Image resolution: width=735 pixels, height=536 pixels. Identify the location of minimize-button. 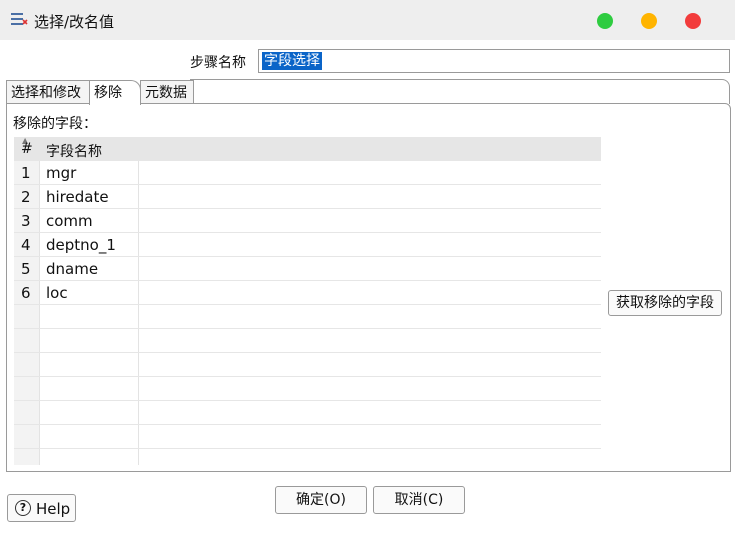
(649, 21).